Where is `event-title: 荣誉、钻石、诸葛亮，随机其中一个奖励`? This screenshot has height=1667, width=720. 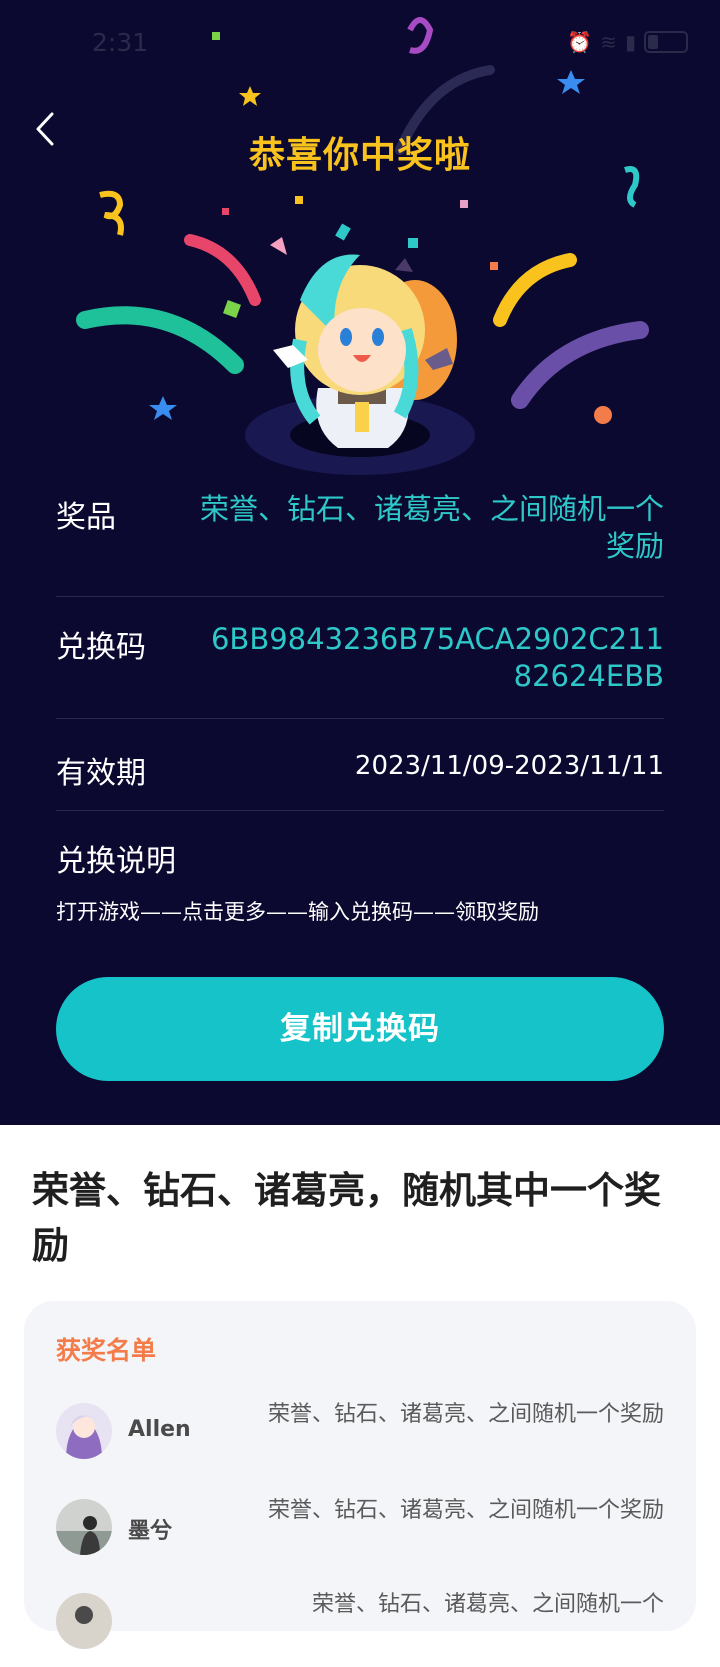
event-title: 荣誉、钻石、诸葛亮，随机其中一个奖励 is located at coordinates (346, 1218).